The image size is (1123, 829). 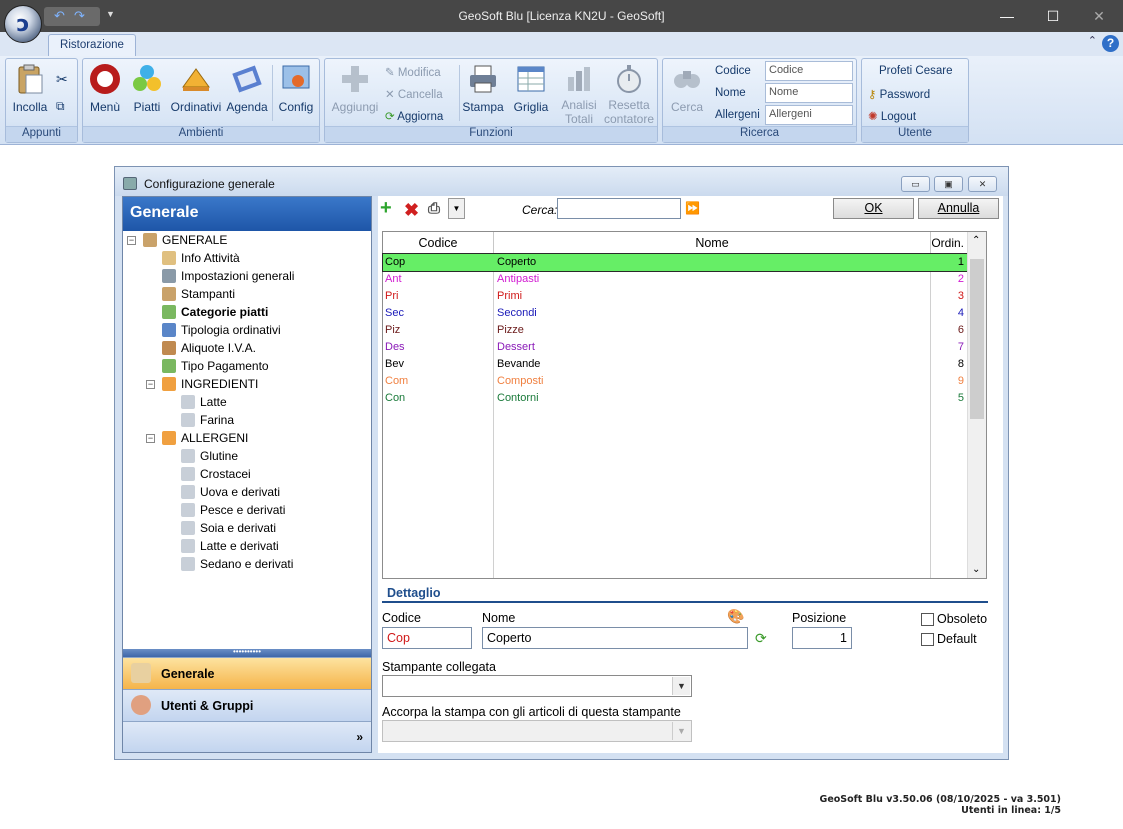 What do you see at coordinates (1092, 40) in the screenshot?
I see `collapse-ribbon-icon: ⌃` at bounding box center [1092, 40].